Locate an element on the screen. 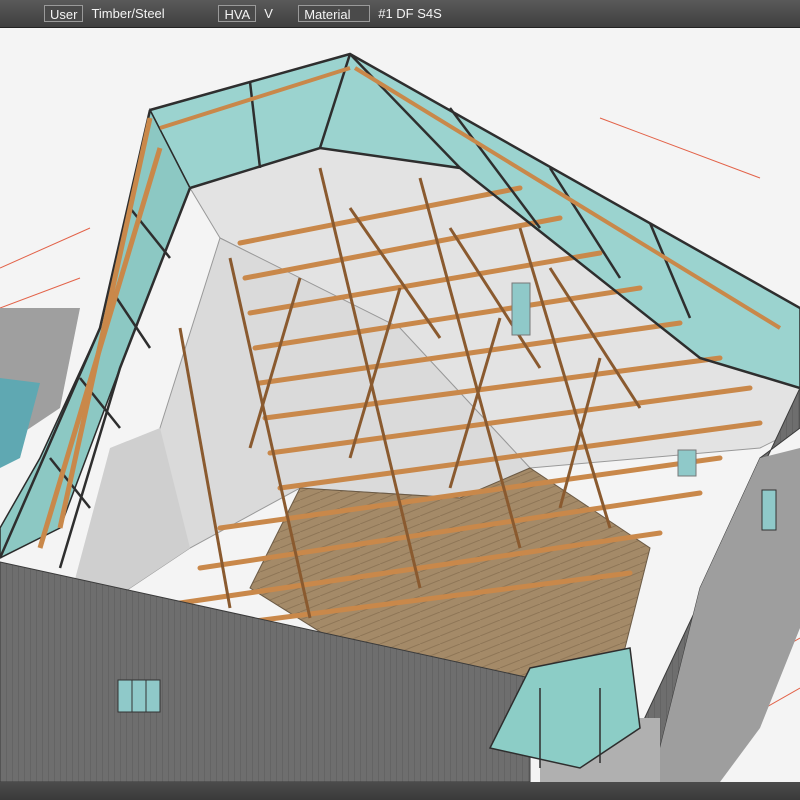 The height and width of the screenshot is (800, 800). hva-value: V is located at coordinates (268, 13).